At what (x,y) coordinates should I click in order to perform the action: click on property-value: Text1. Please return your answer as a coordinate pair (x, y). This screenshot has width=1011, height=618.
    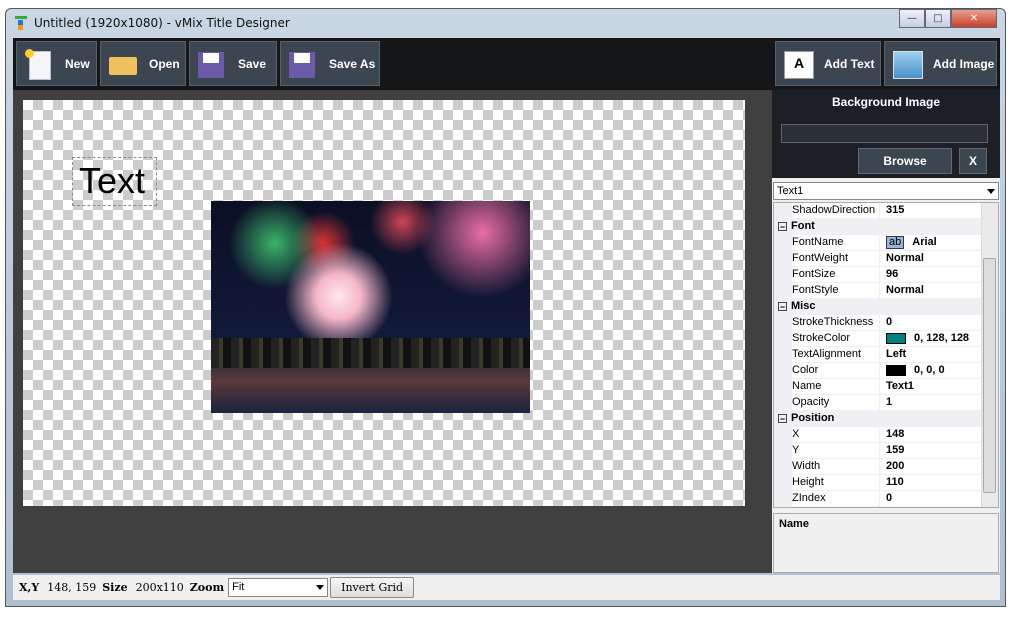
    Looking at the image, I should click on (900, 386).